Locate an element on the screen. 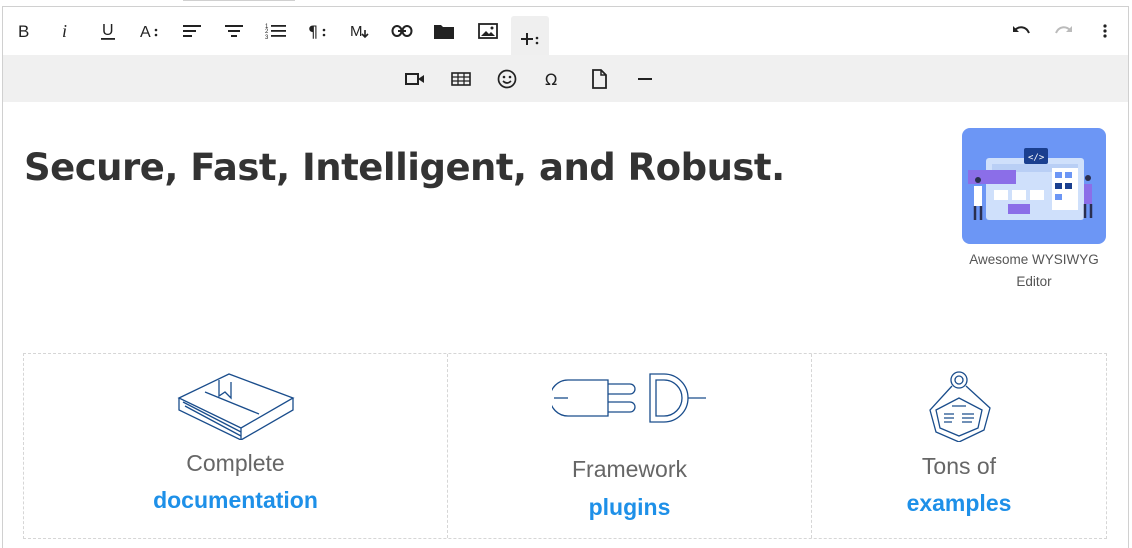 This screenshot has width=1132, height=548. svg-text: U is located at coordinates (108, 30).